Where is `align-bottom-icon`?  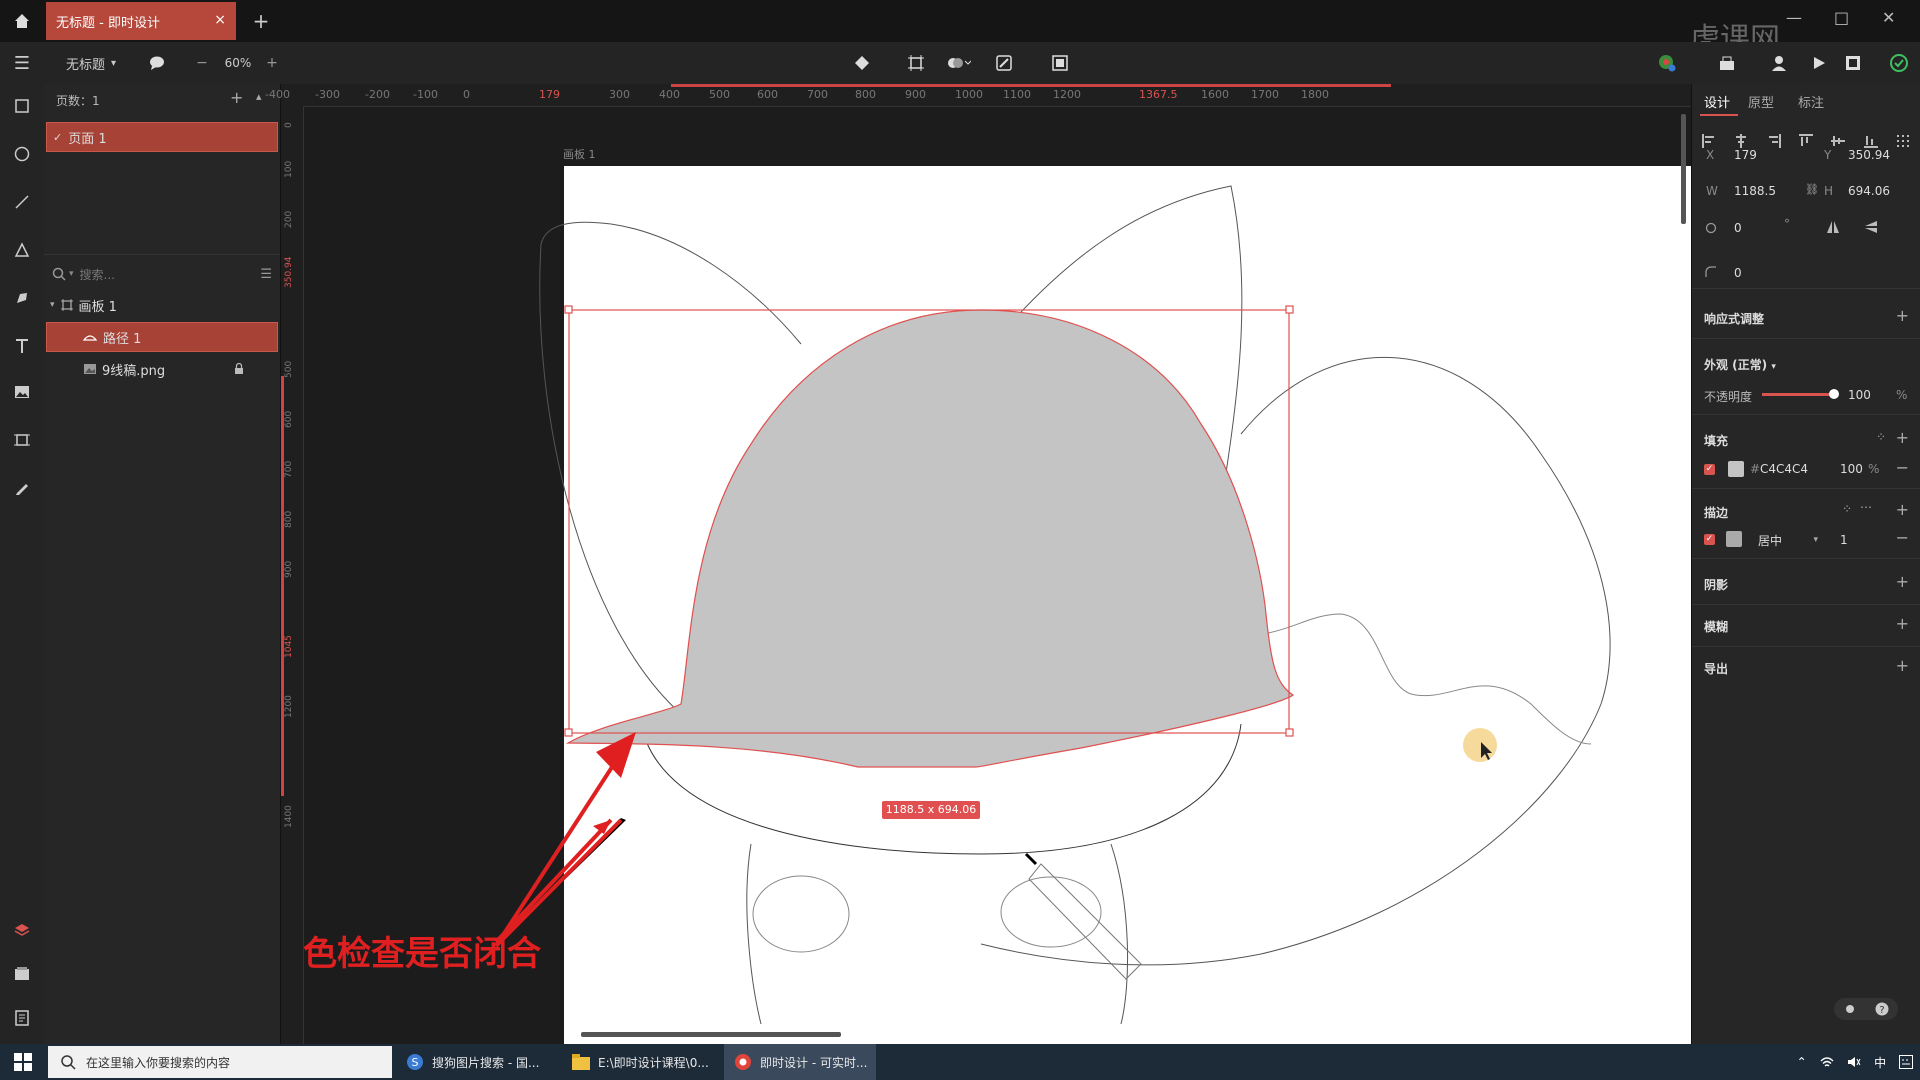
align-bottom-icon is located at coordinates (1870, 141).